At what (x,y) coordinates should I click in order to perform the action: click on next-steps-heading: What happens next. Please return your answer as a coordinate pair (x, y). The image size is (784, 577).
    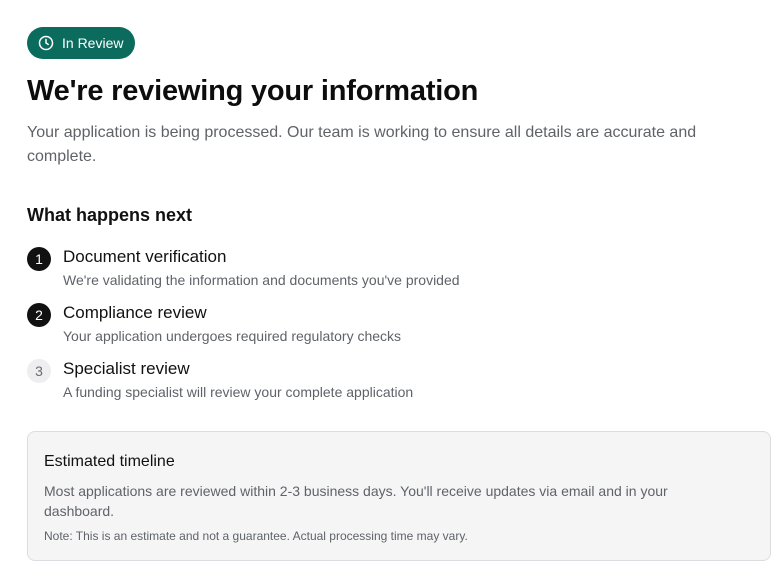
    Looking at the image, I should click on (110, 215).